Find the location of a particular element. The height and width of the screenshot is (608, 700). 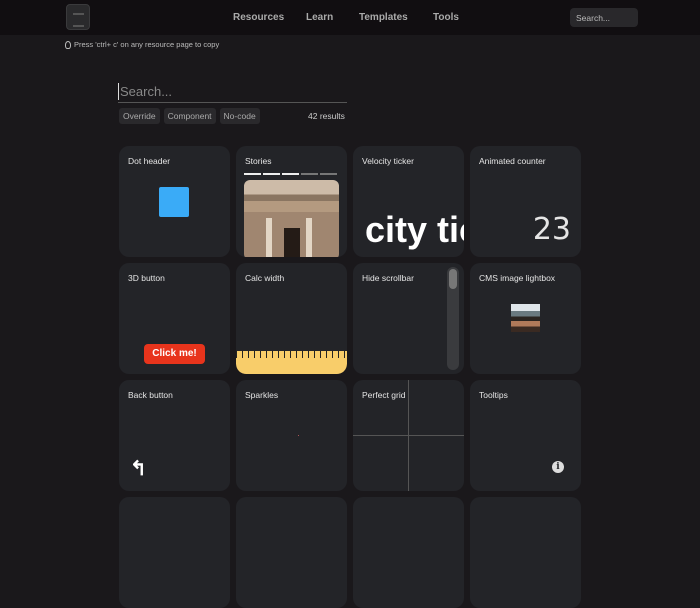

card-stories: Stories is located at coordinates (291, 201).